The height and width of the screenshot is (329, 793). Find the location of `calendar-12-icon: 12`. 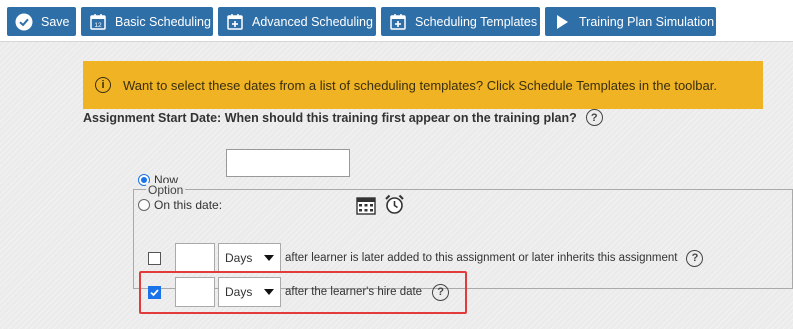

calendar-12-icon: 12 is located at coordinates (98, 22).